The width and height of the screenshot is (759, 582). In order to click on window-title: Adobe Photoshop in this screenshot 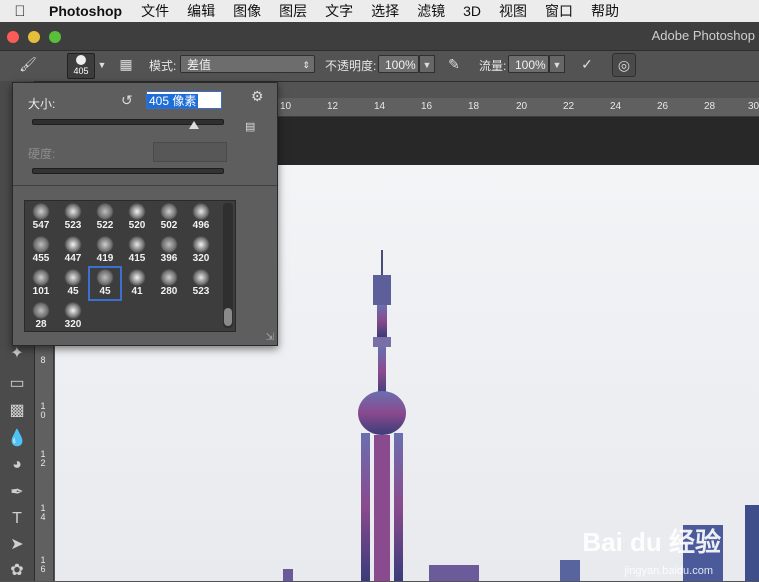, I will do `click(703, 35)`.